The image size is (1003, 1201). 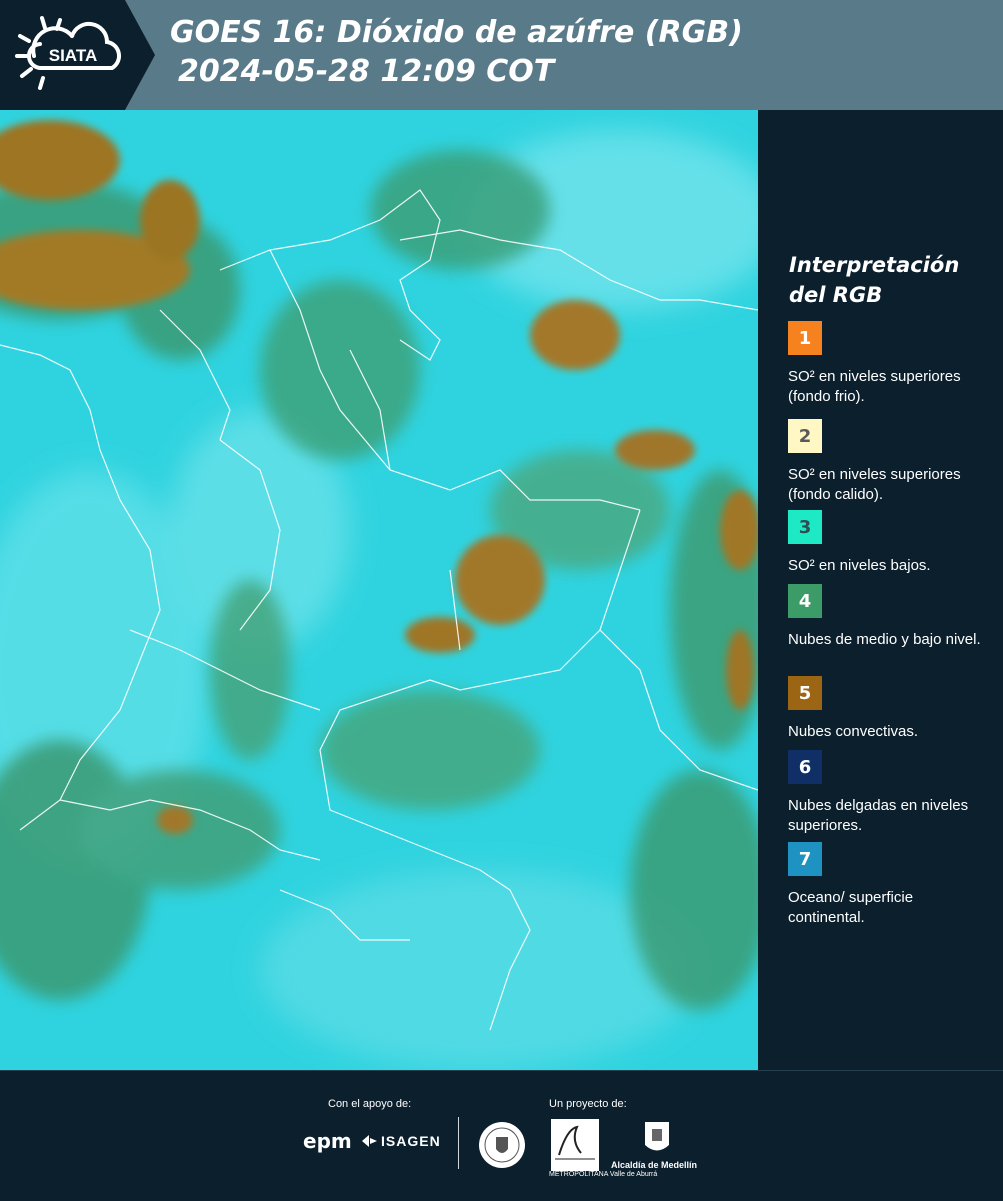 What do you see at coordinates (884, 639) in the screenshot?
I see `legend-label: Nubes de medio y bajo nivel.` at bounding box center [884, 639].